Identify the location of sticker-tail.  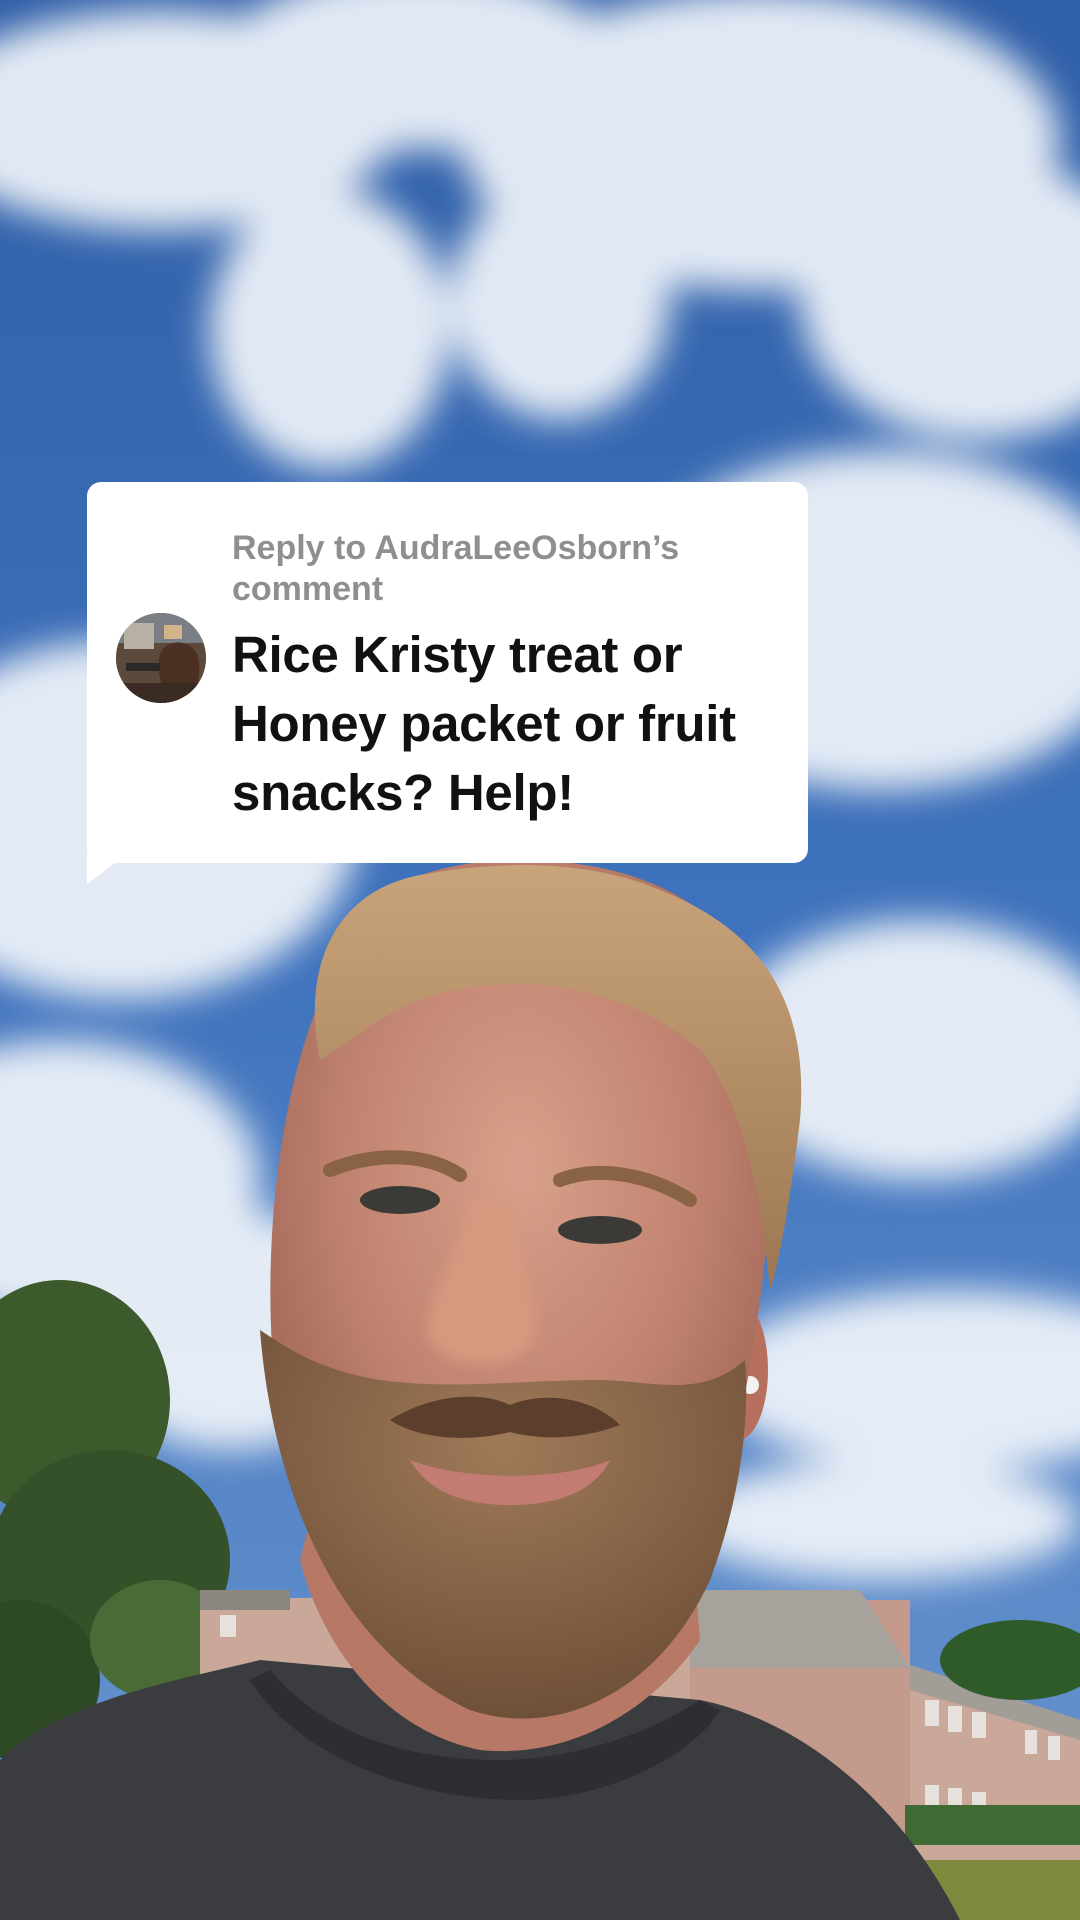
(107, 869).